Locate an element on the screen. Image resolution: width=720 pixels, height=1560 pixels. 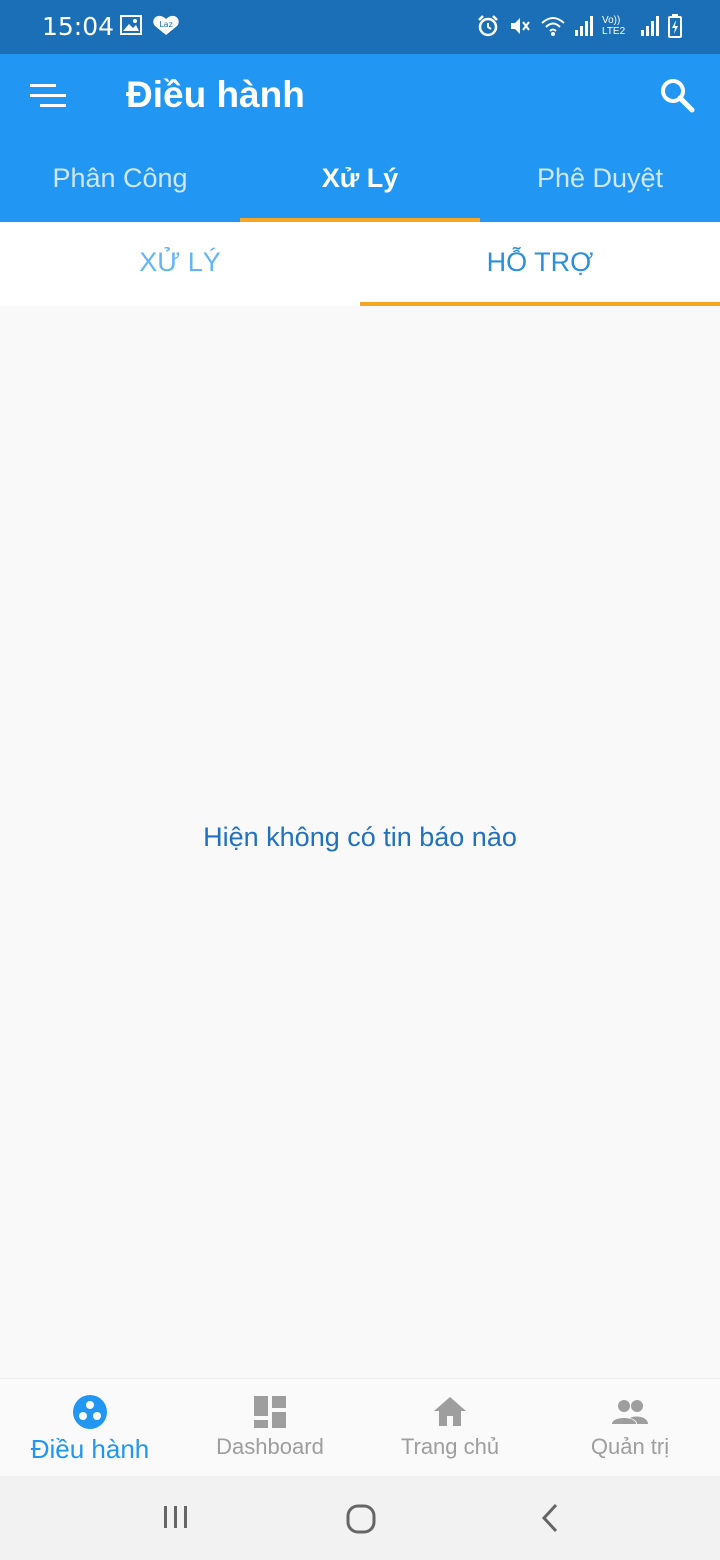
home-circle-icon is located at coordinates (361, 1519).